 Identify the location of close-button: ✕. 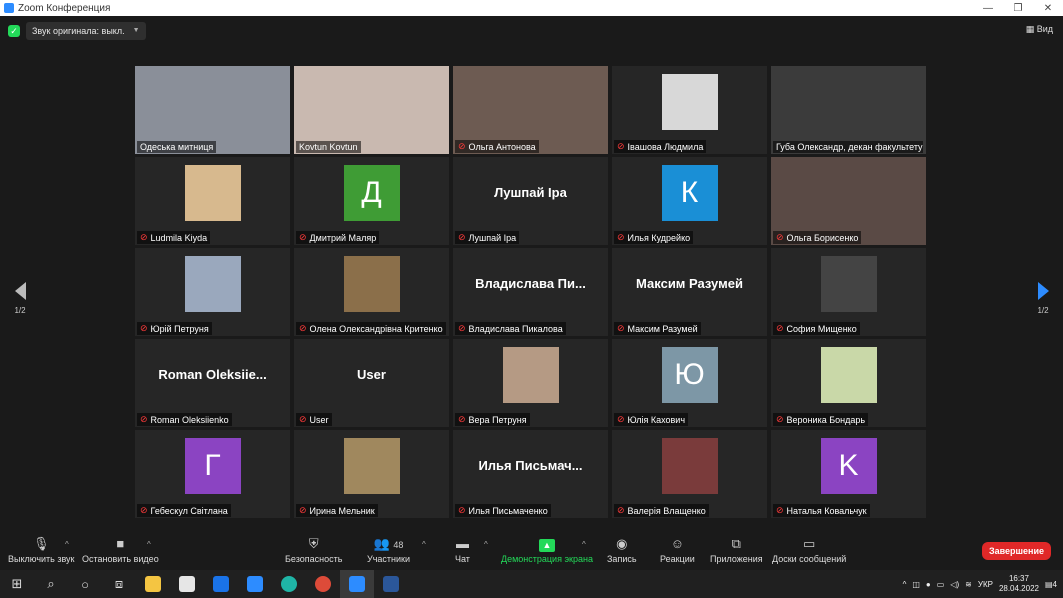
(1048, 8).